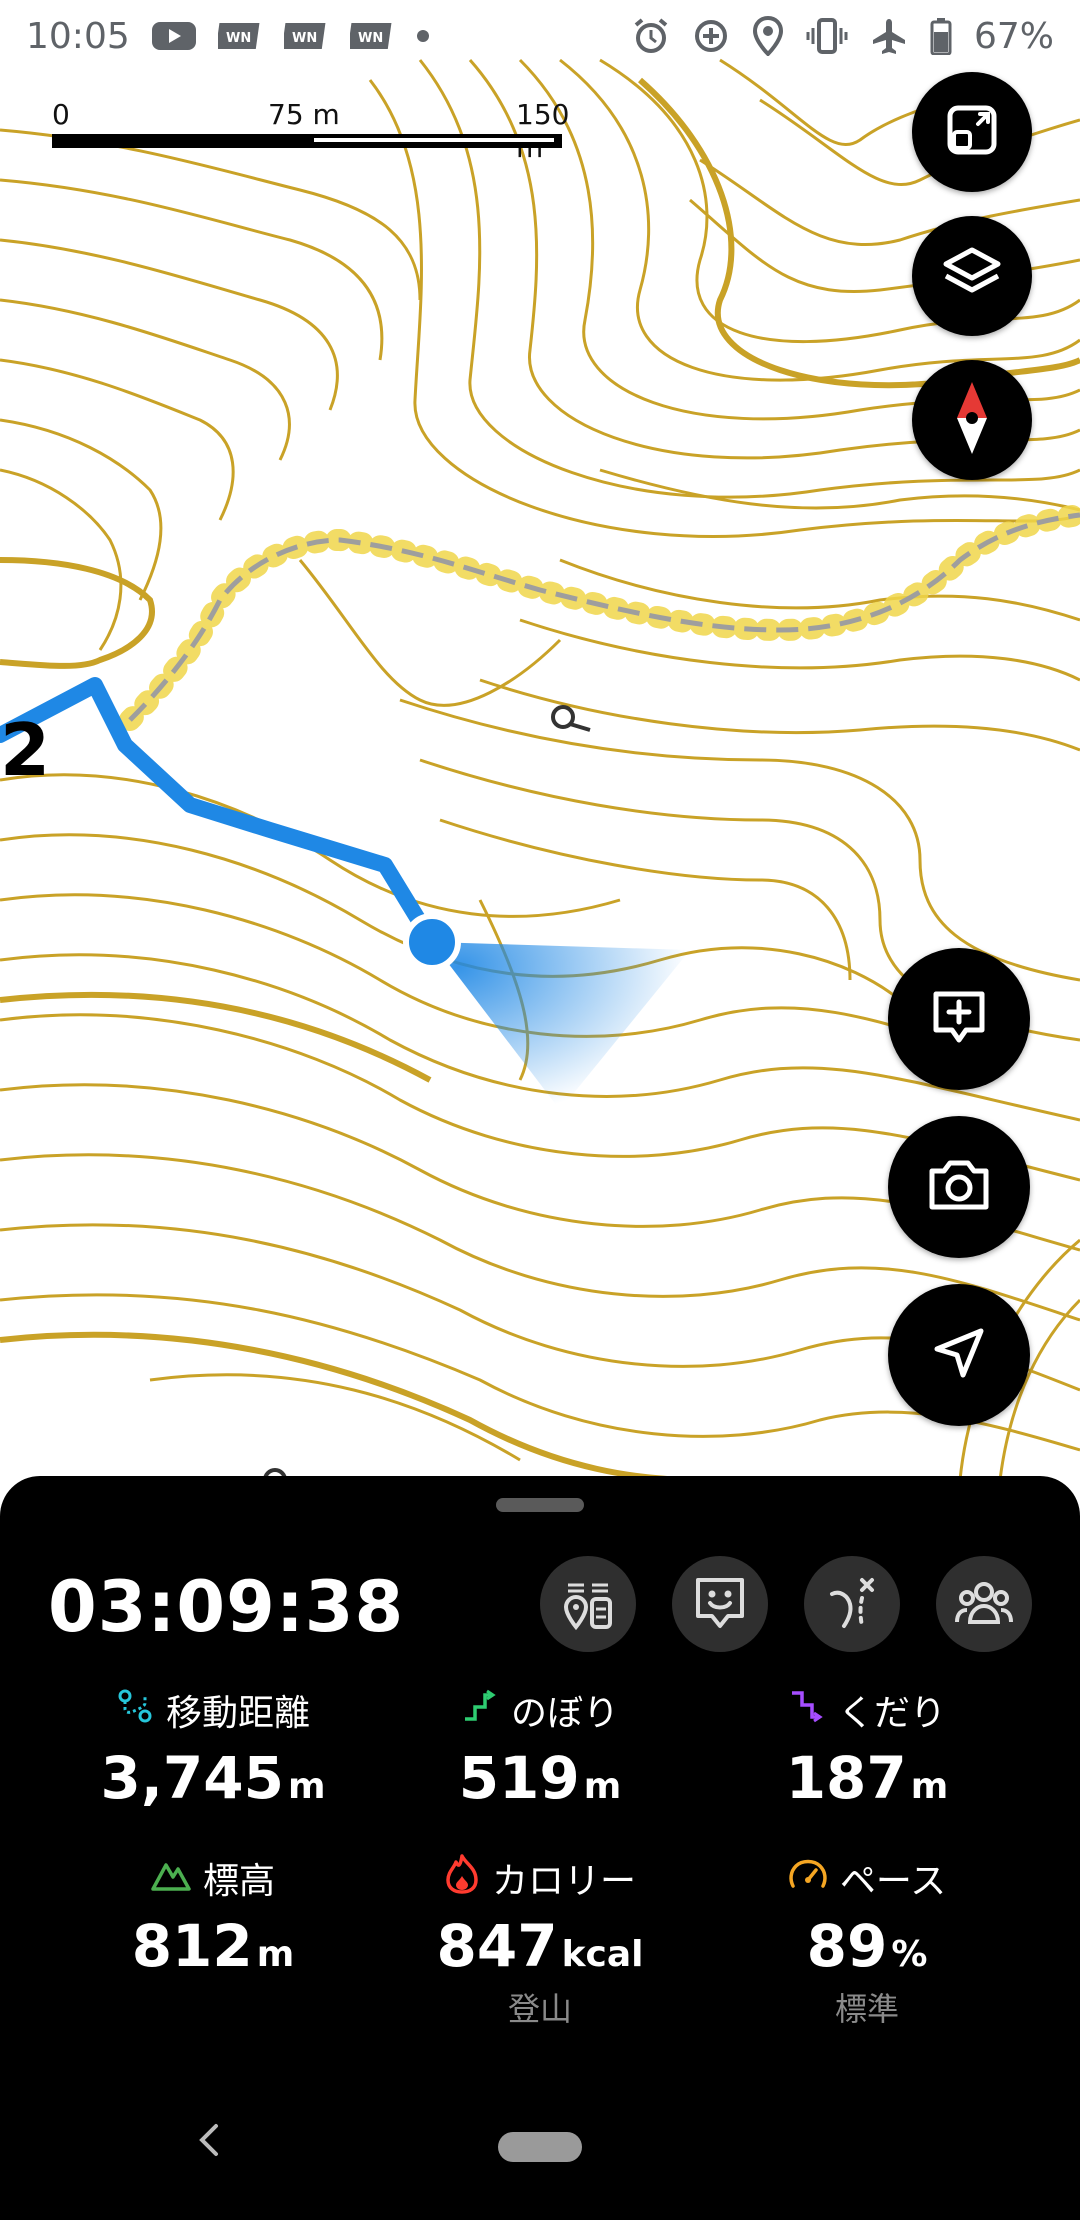  What do you see at coordinates (540, 36) in the screenshot?
I see `status-bar: 10:05 WN WN WN 67%` at bounding box center [540, 36].